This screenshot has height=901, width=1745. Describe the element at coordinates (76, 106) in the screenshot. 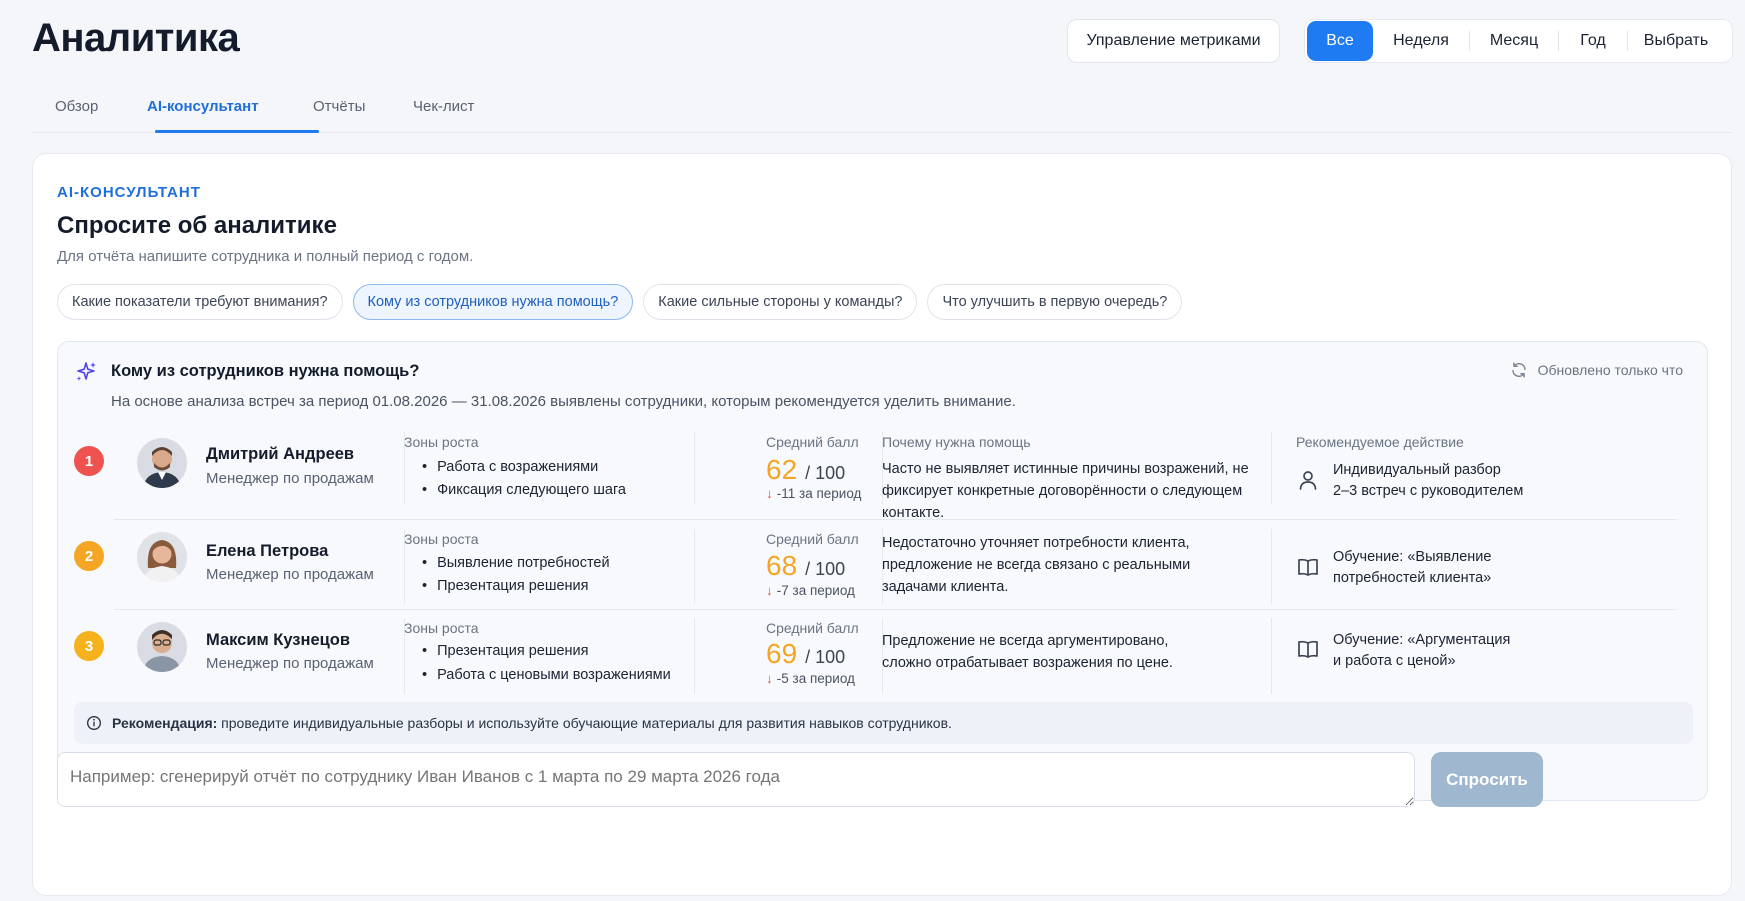

I see `tab-overview: Обзор` at that location.